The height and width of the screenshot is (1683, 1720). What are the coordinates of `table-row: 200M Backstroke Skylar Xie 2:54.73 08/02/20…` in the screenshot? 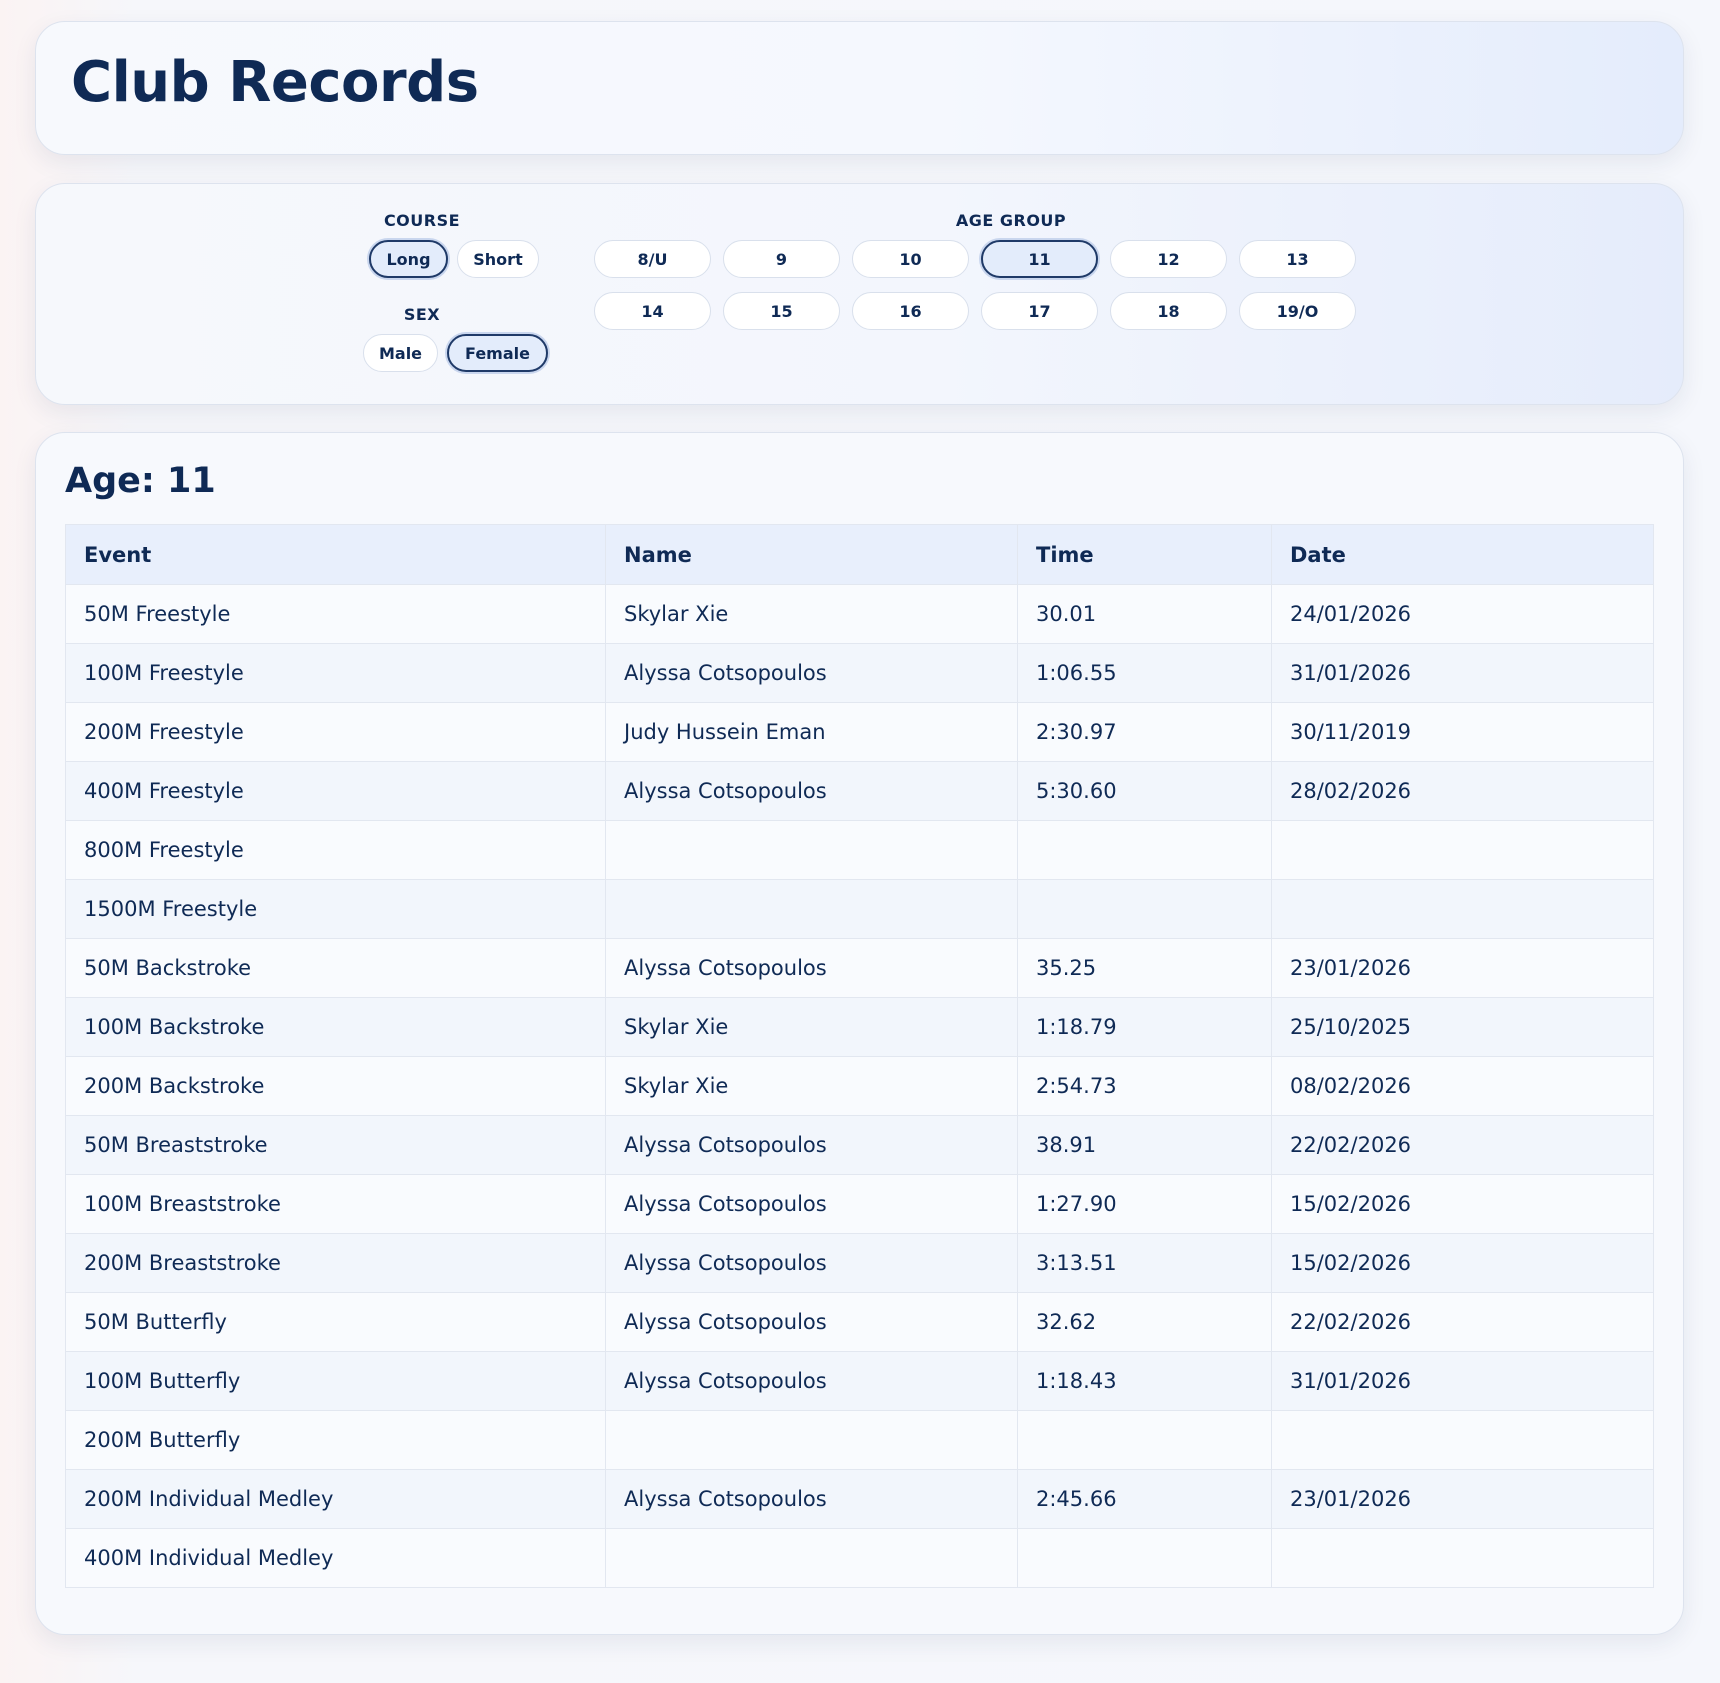 It's located at (859, 1086).